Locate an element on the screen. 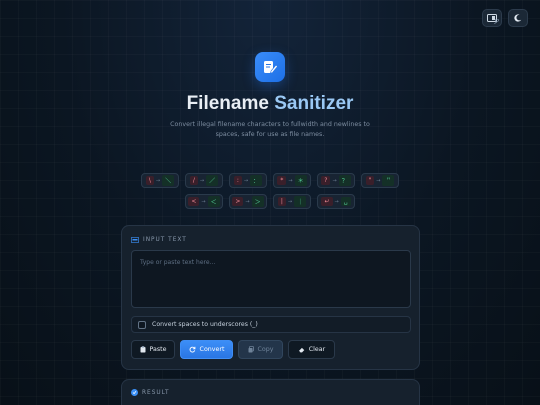  convert-button-label: Convert is located at coordinates (212, 349).